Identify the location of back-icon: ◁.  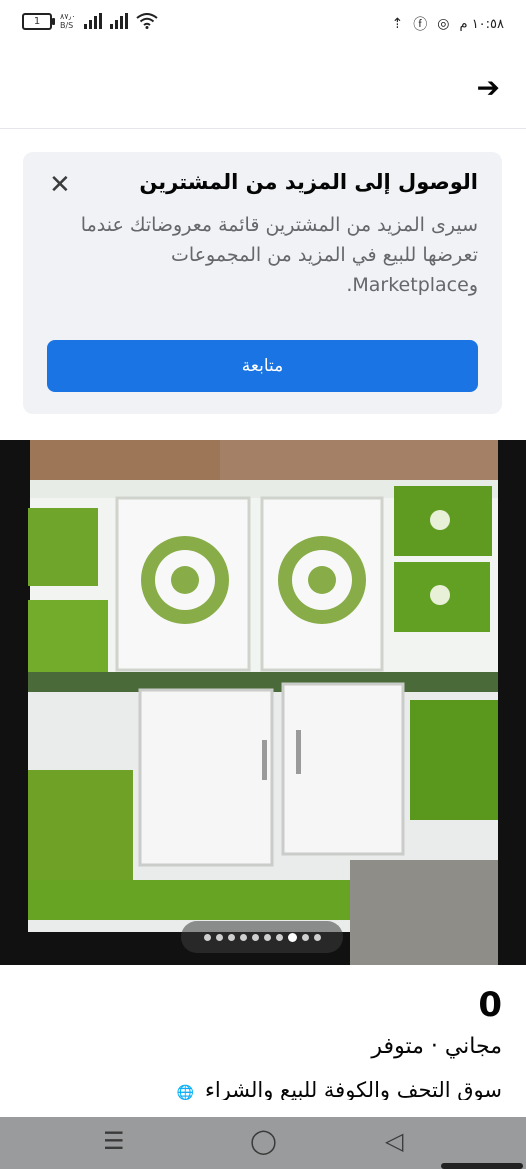
(394, 1141).